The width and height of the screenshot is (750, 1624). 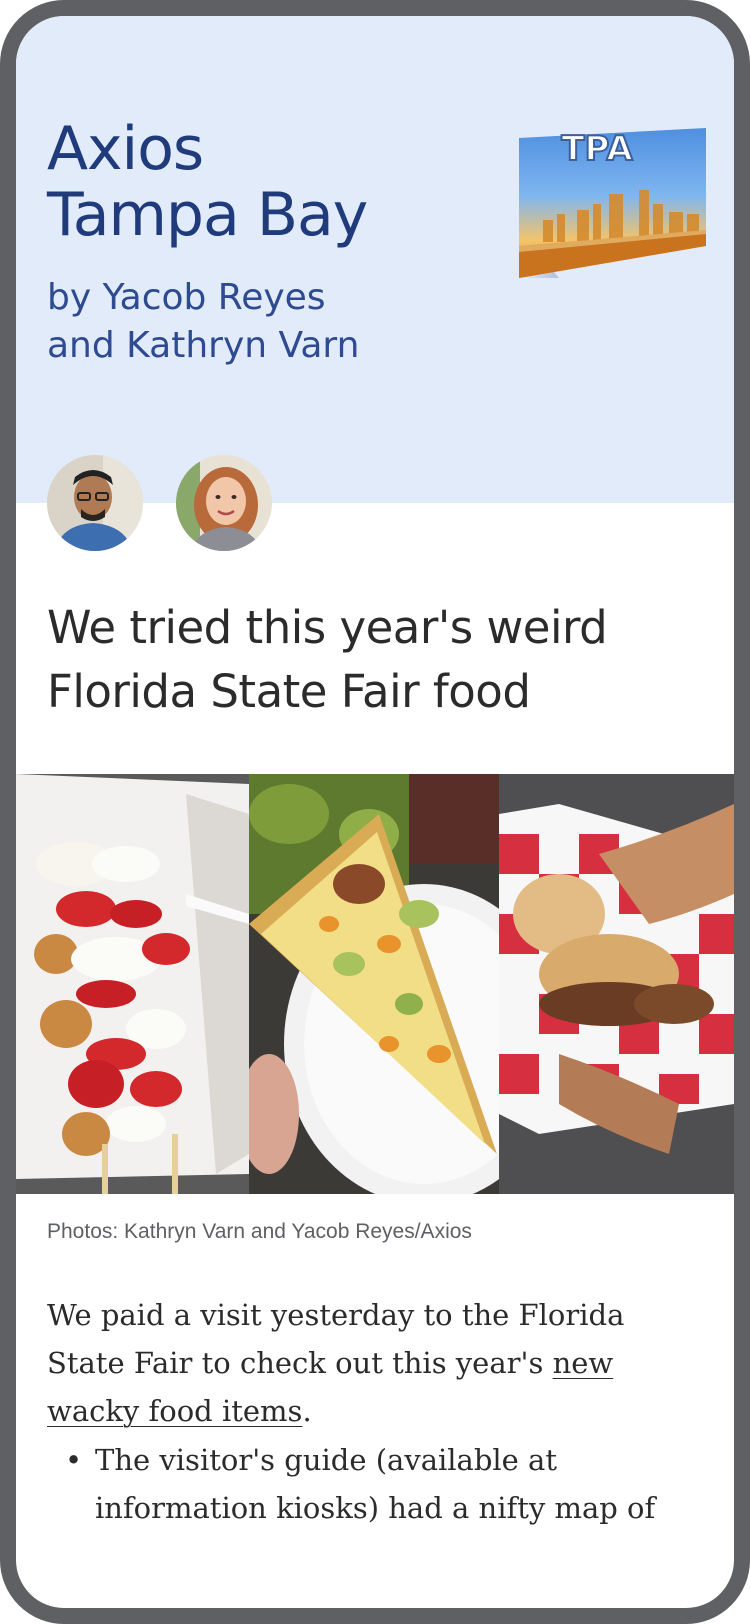 What do you see at coordinates (616, 984) in the screenshot?
I see `burger-photo` at bounding box center [616, 984].